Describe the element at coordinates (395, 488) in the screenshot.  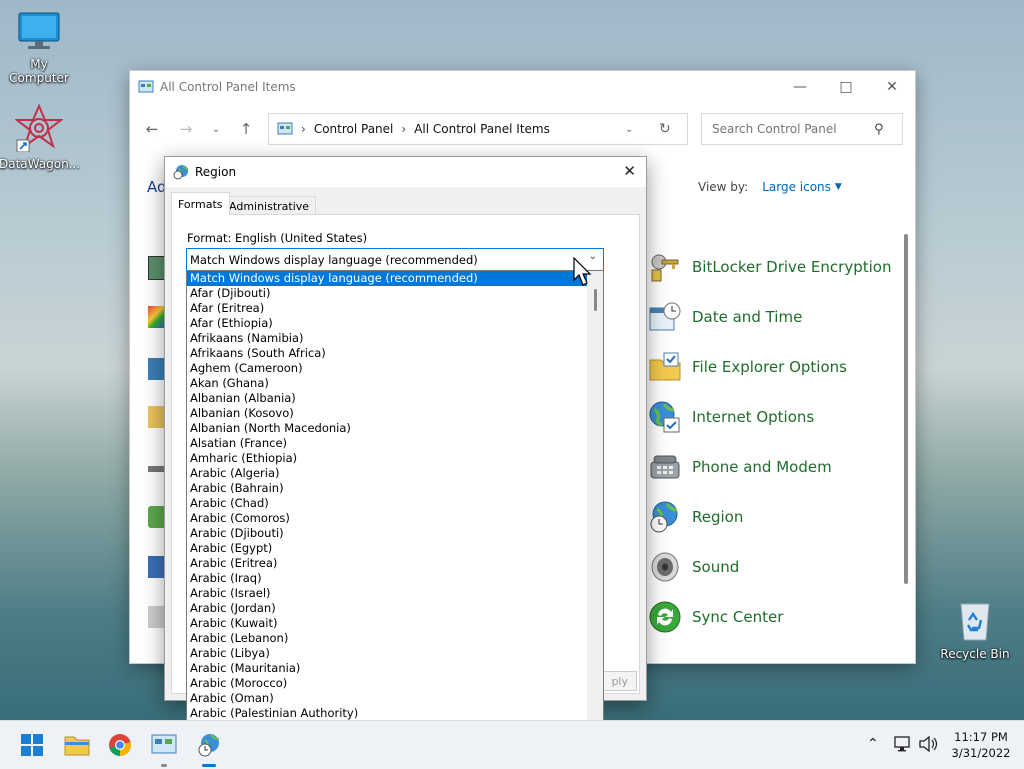
I see `list-item: Arabic (Bahrain)` at that location.